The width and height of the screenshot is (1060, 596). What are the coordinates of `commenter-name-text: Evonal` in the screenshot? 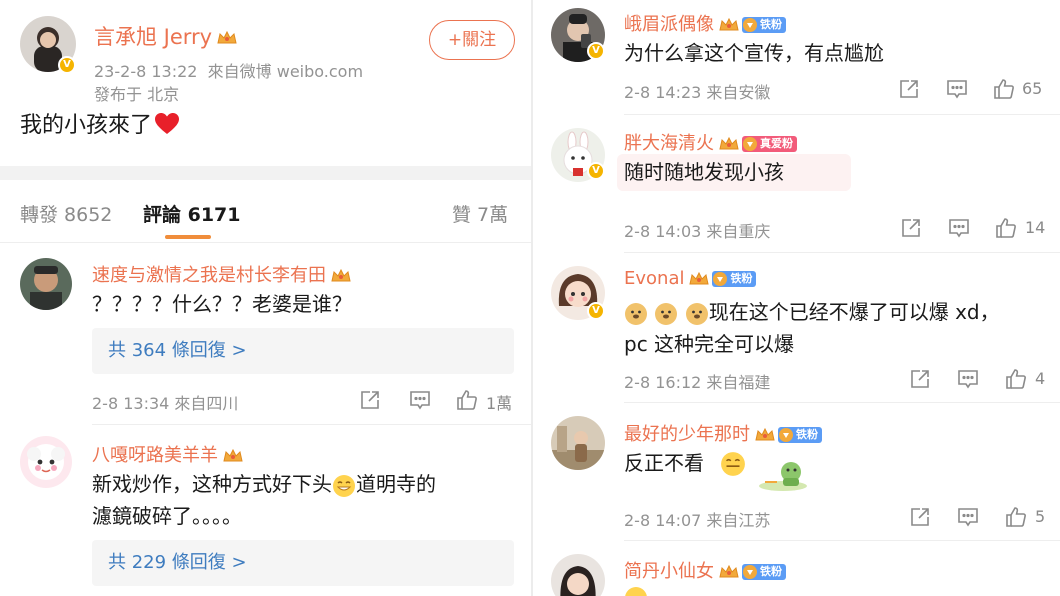 It's located at (654, 278).